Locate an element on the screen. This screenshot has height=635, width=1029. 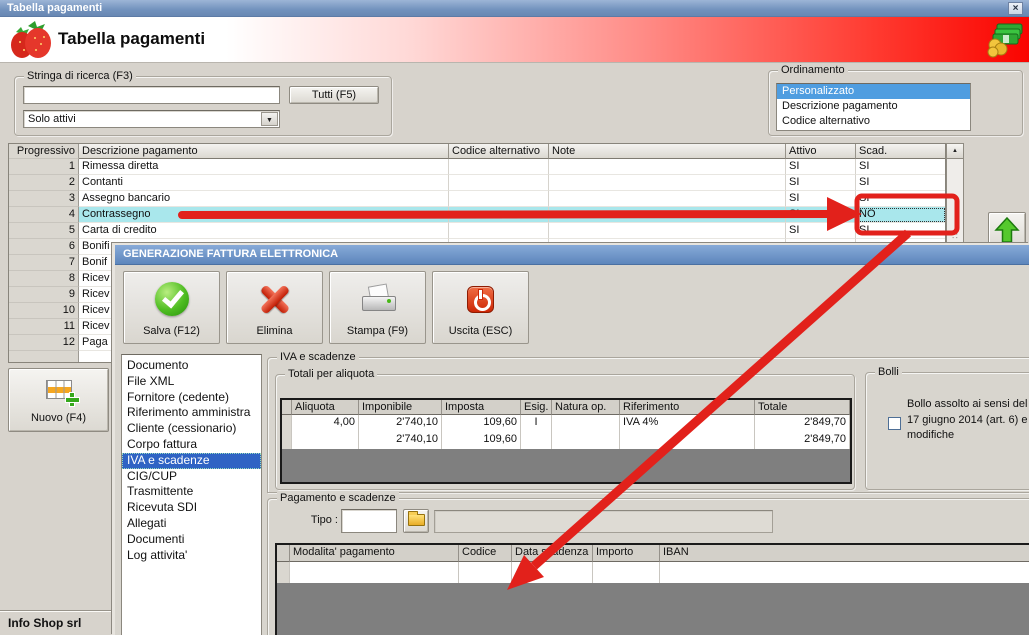
close-icon: × is located at coordinates (1015, 8).